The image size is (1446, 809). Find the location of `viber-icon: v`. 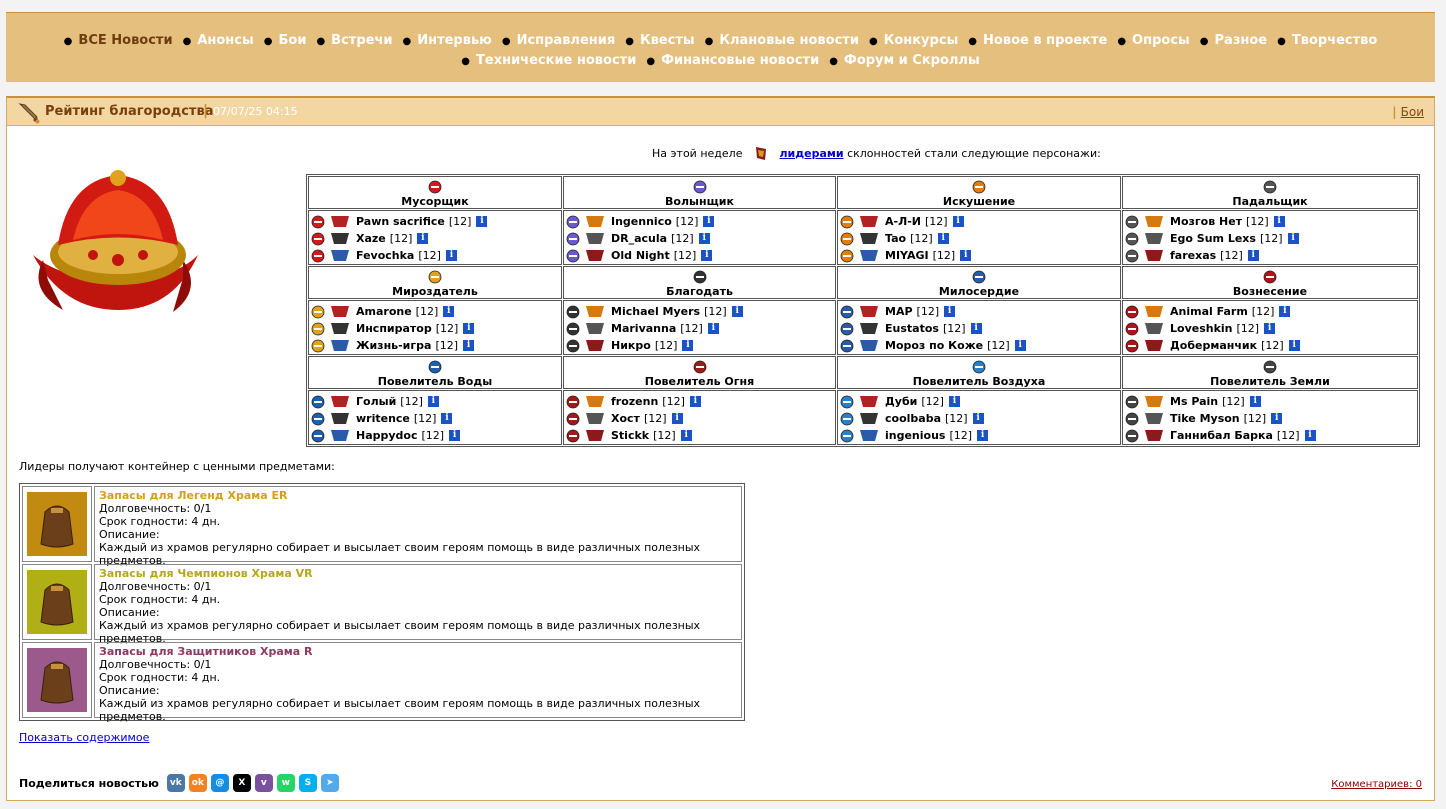

viber-icon: v is located at coordinates (263, 783).